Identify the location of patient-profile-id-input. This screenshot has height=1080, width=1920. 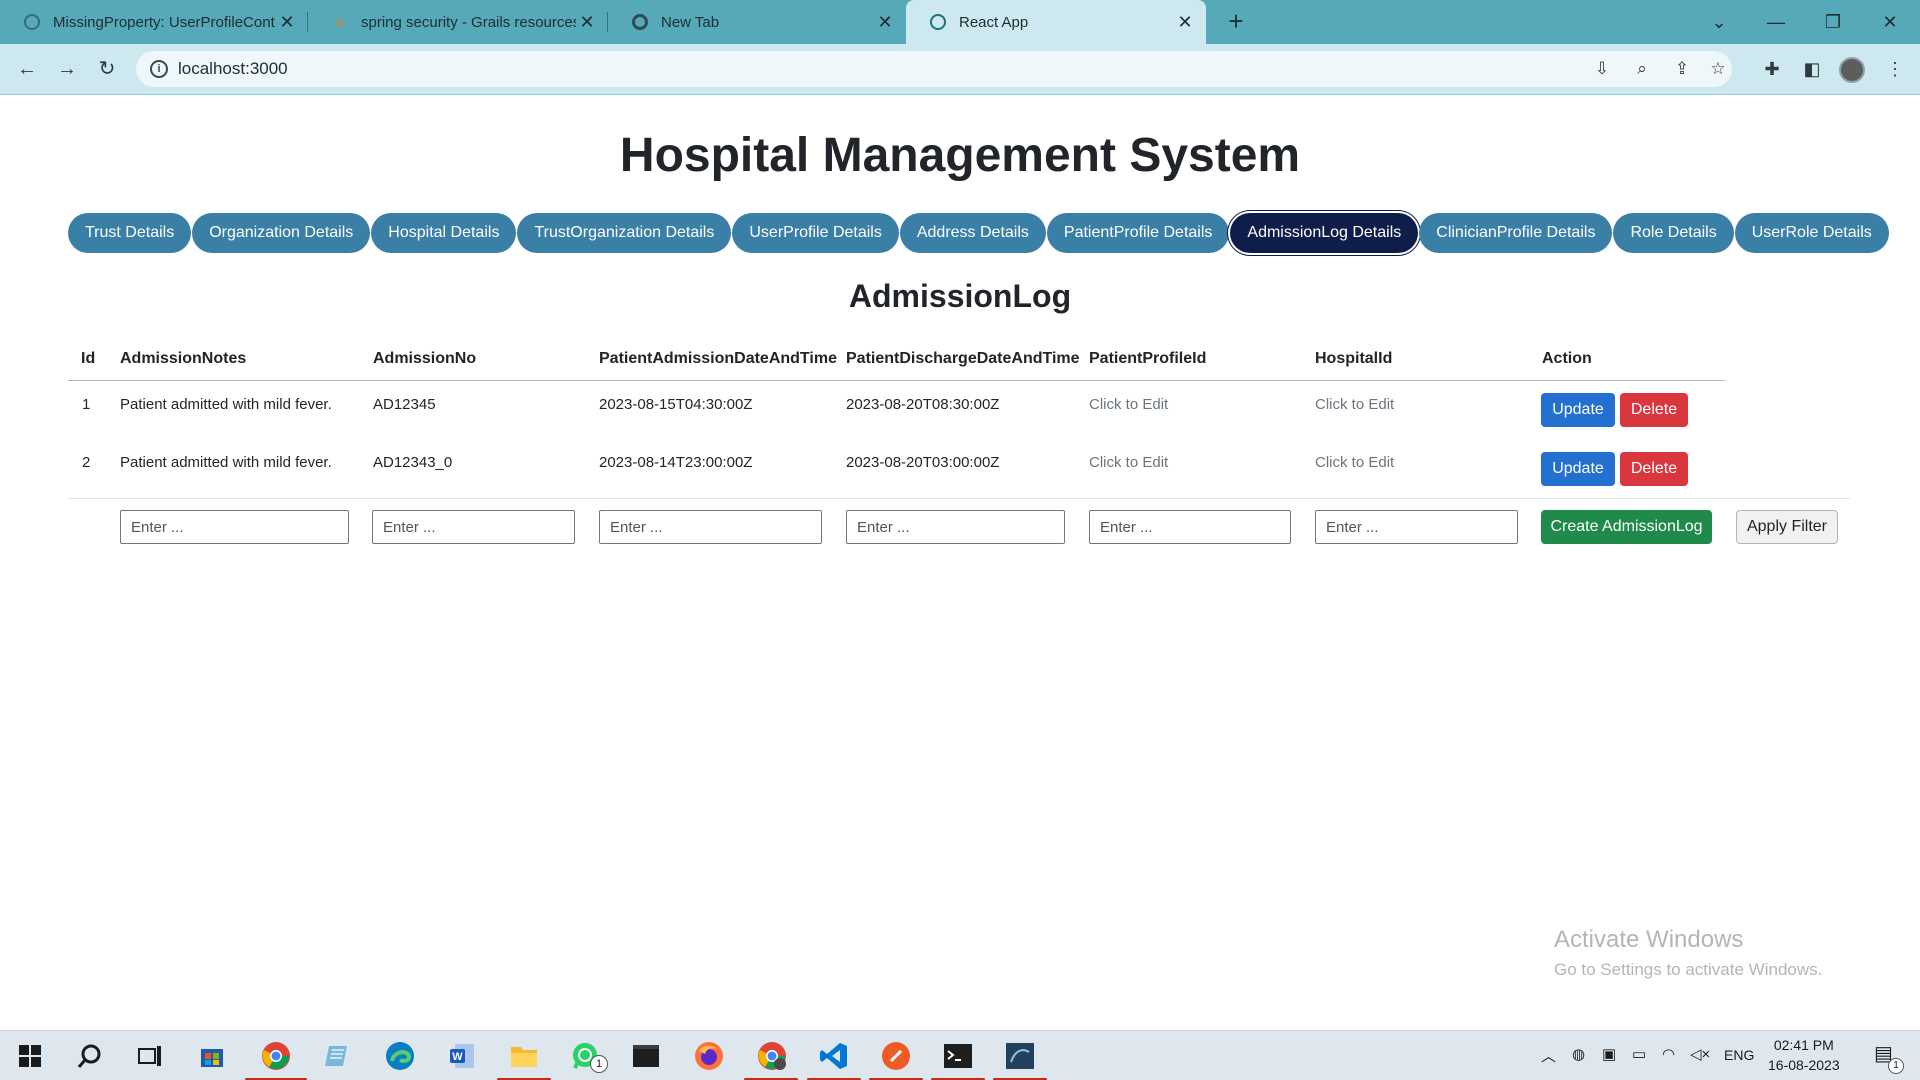
(1190, 527).